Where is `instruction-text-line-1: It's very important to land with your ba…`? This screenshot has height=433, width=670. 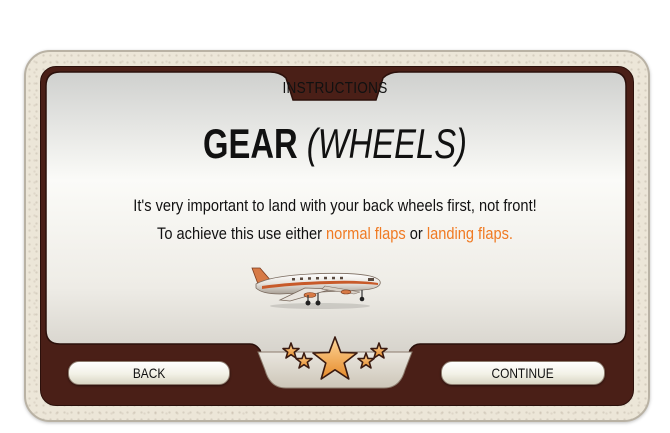 instruction-text-line-1: It's very important to land with your ba… is located at coordinates (335, 205).